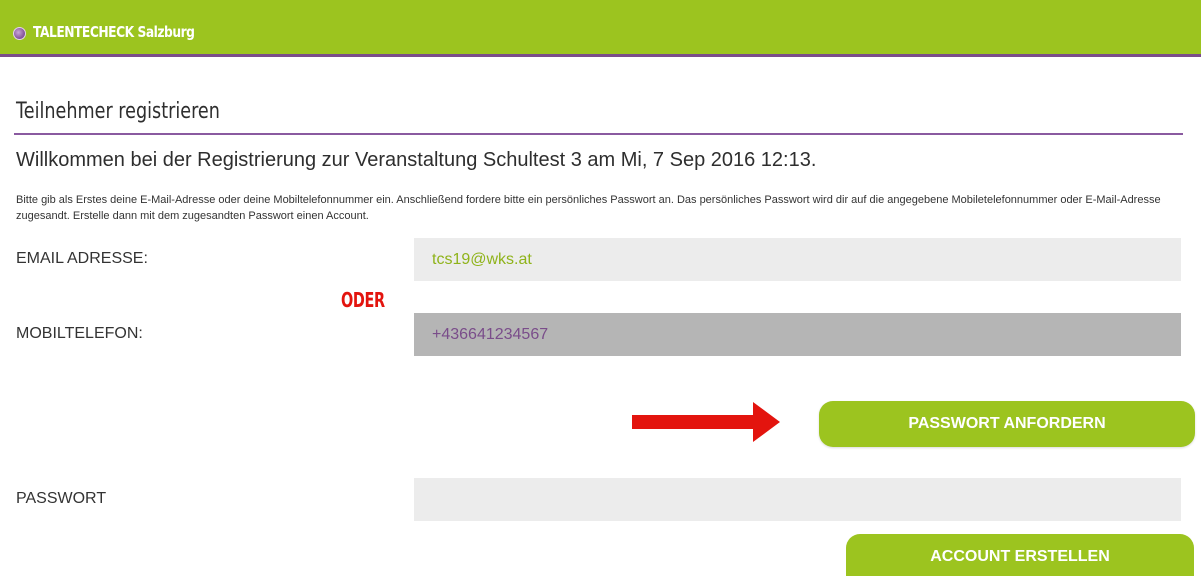  What do you see at coordinates (118, 111) in the screenshot?
I see `page-title: Teilnehmer registrieren` at bounding box center [118, 111].